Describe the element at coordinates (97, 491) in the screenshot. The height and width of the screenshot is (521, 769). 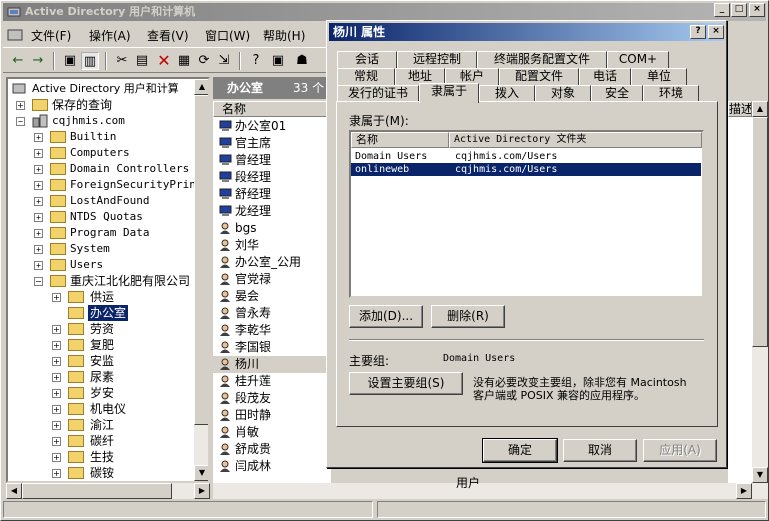
I see `hscroll-thumb` at that location.